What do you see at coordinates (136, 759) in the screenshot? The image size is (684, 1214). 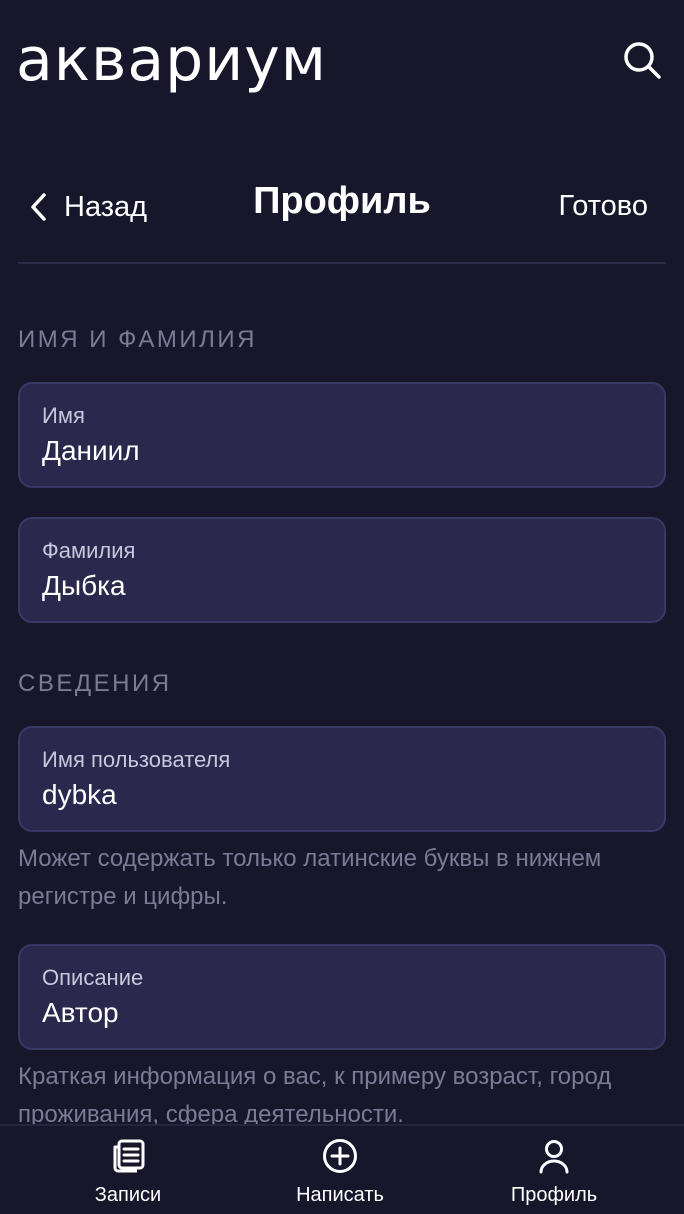 I see `username-label: Имя пользователя` at bounding box center [136, 759].